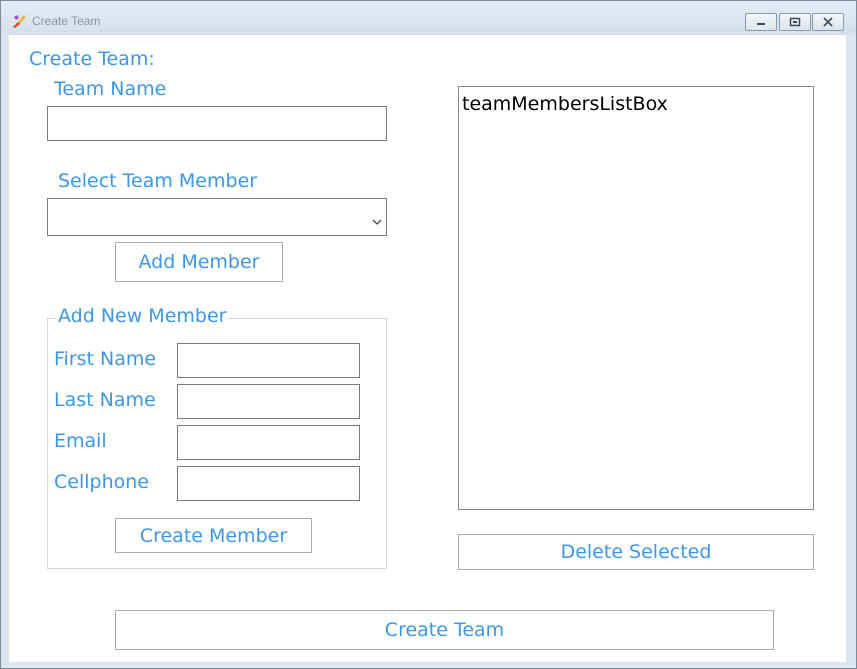  What do you see at coordinates (213, 535) in the screenshot?
I see `create-member-button: Create Member` at bounding box center [213, 535].